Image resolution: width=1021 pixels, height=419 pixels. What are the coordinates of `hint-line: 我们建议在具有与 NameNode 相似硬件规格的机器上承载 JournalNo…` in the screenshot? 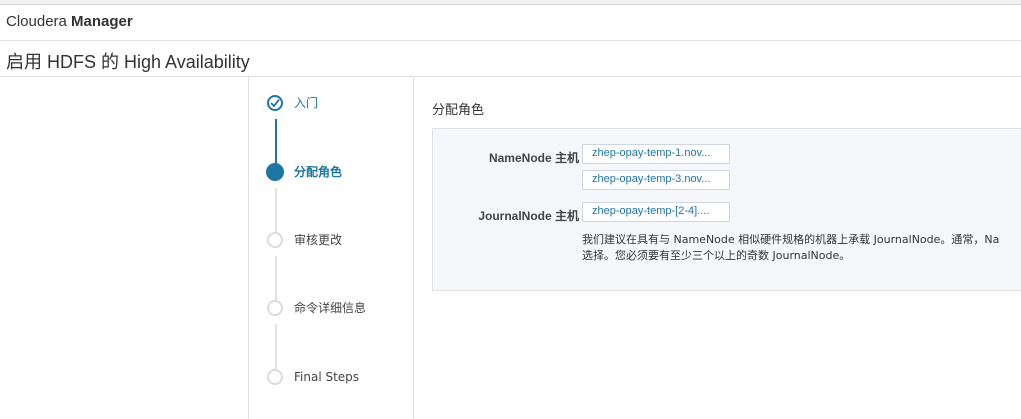 It's located at (791, 239).